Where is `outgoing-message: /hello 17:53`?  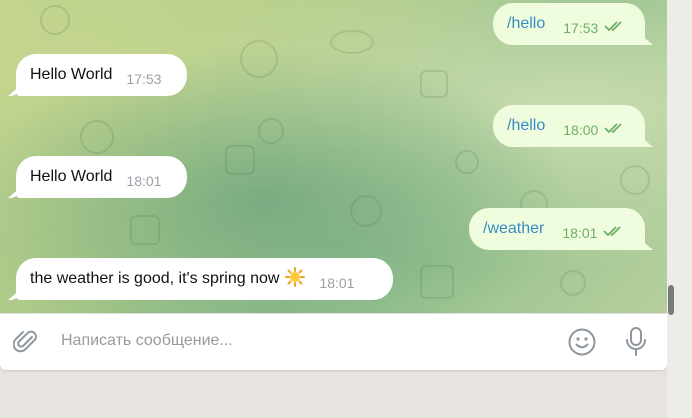 outgoing-message: /hello 17:53 is located at coordinates (569, 24).